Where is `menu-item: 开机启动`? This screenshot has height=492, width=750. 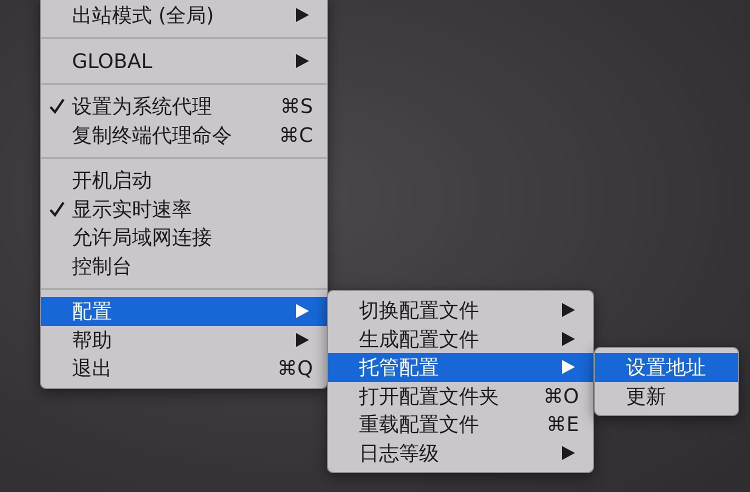
menu-item: 开机启动 is located at coordinates (184, 180).